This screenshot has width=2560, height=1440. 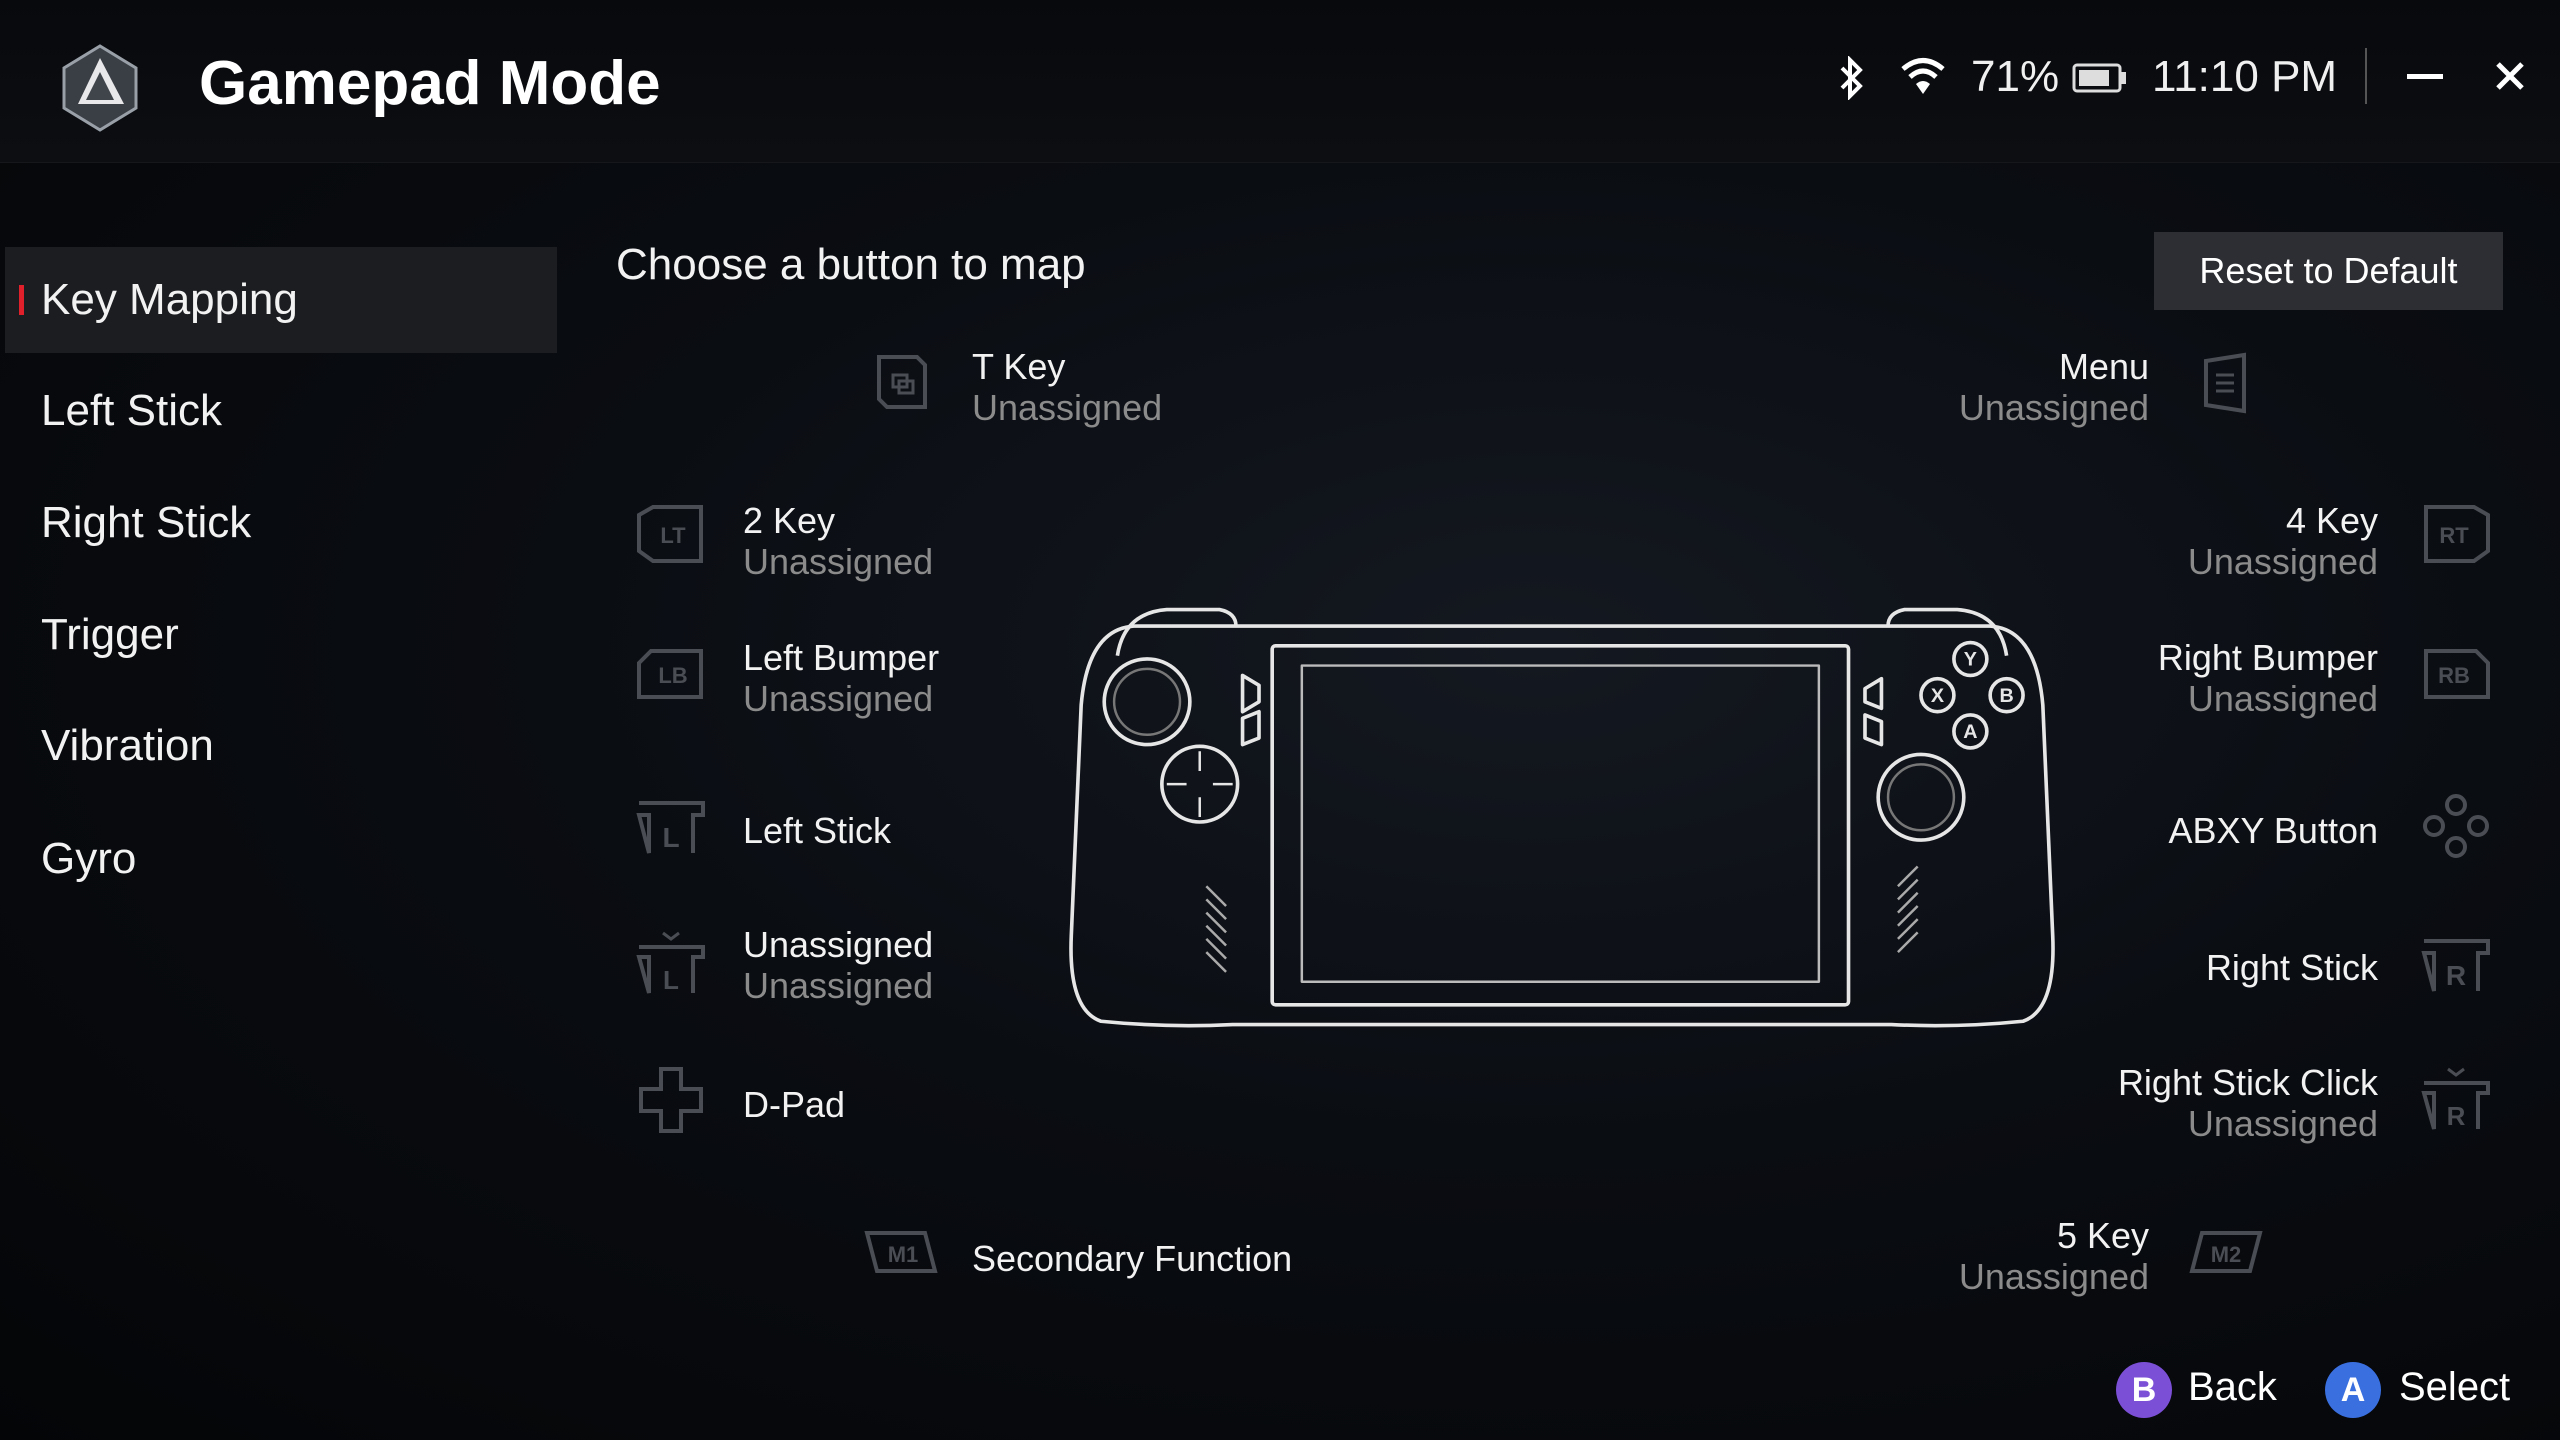 I want to click on menu-icon, so click(x=2225, y=383).